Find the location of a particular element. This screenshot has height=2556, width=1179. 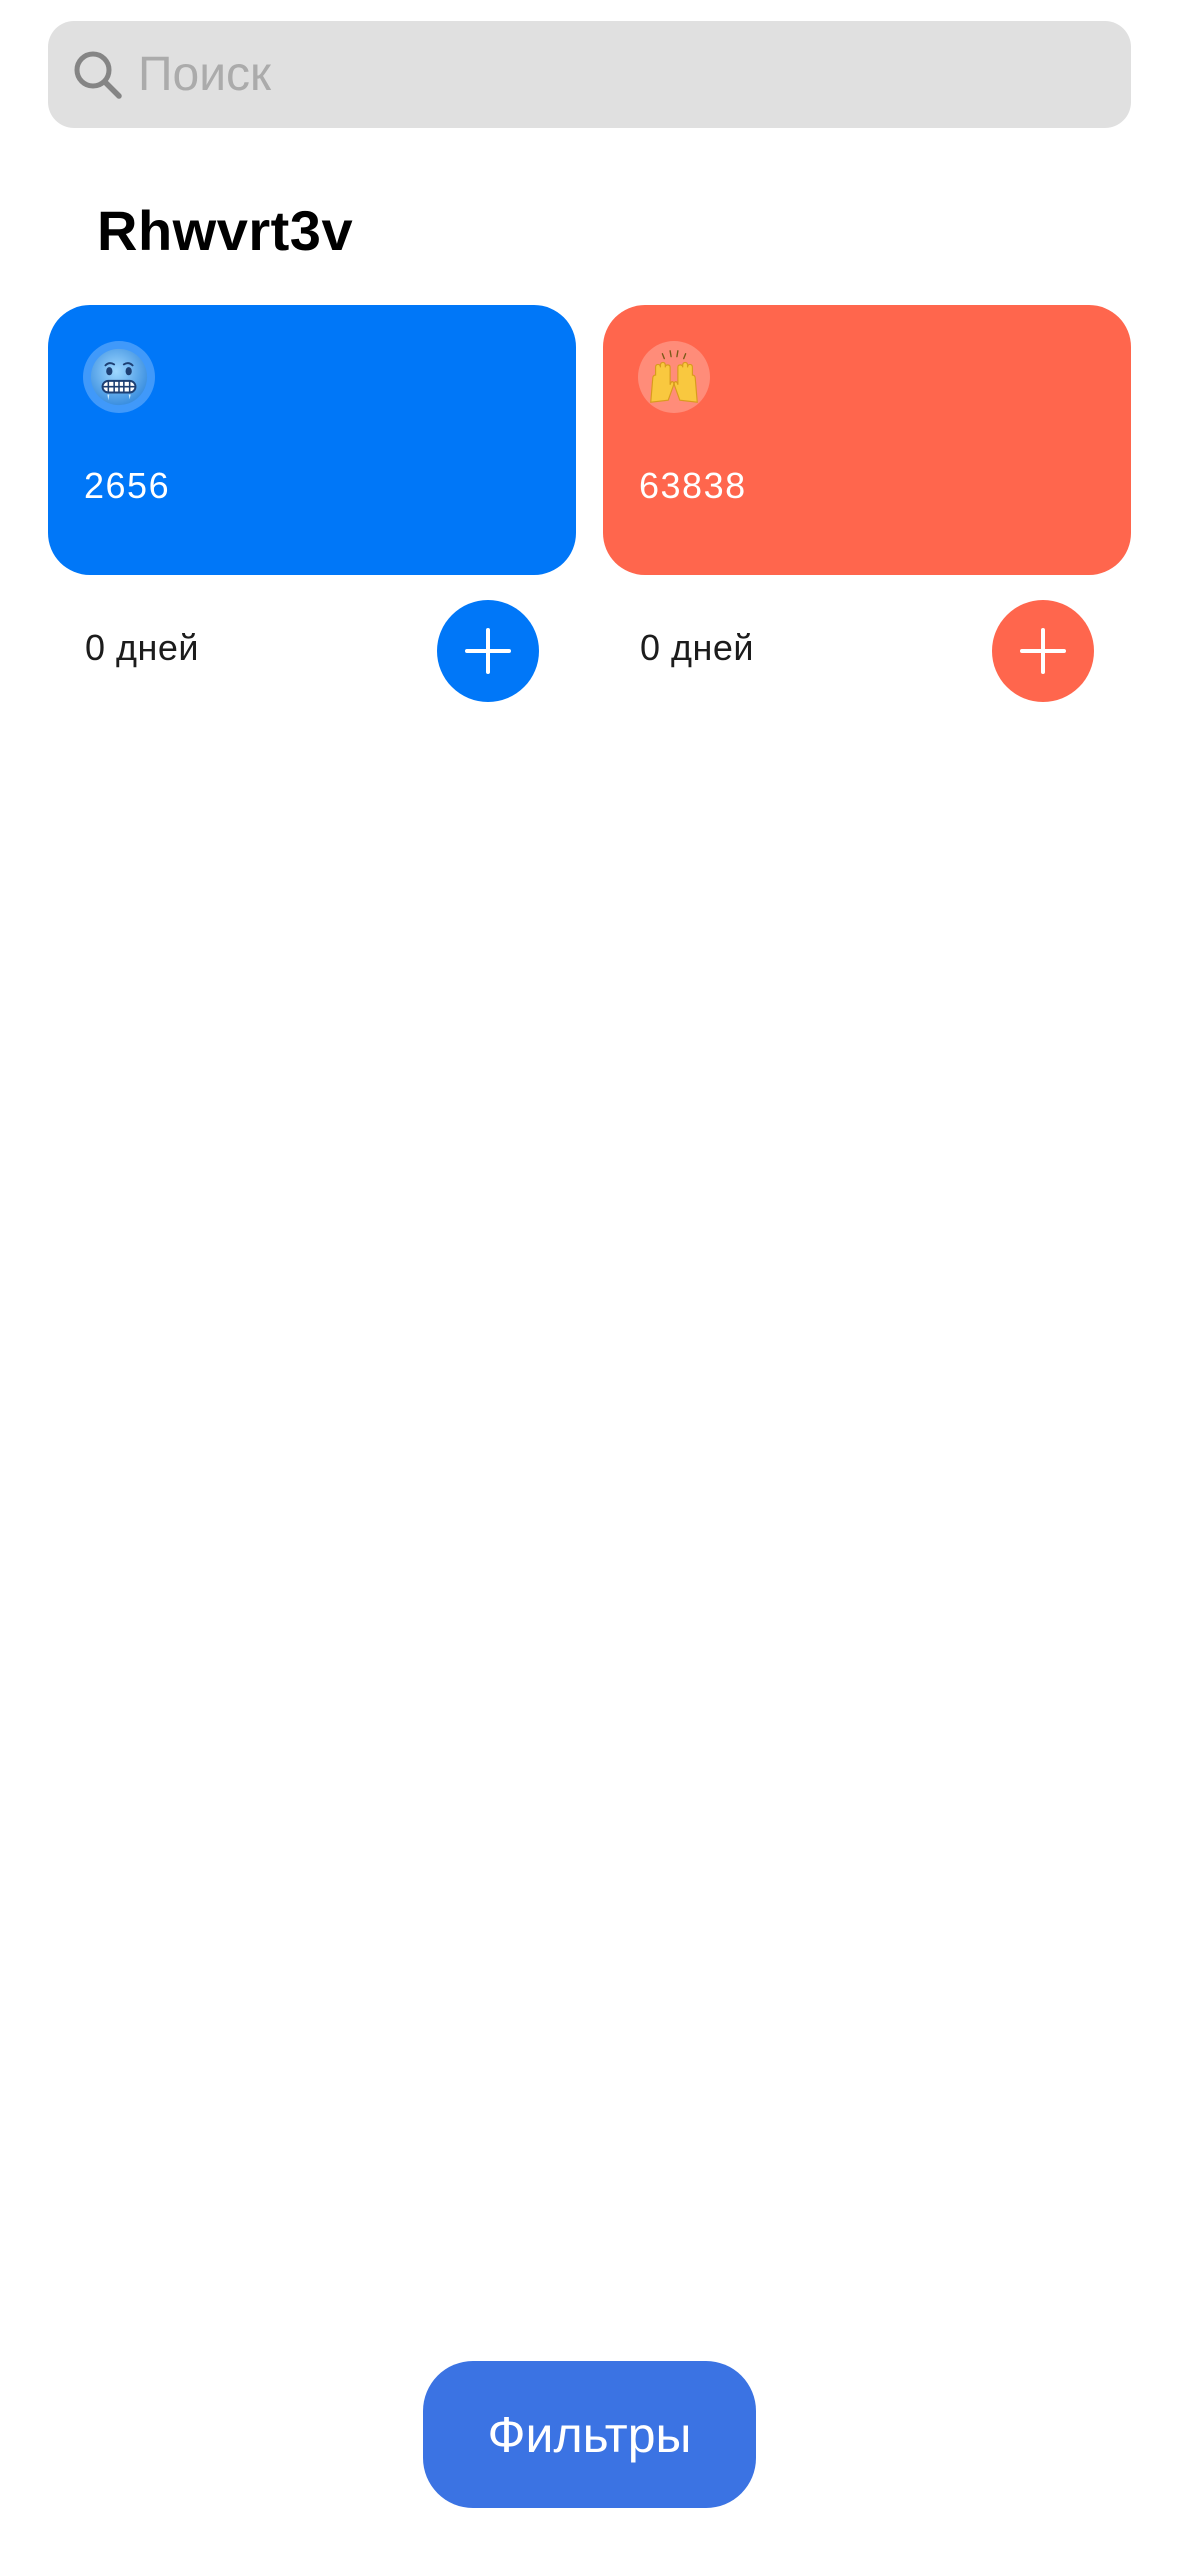

search-icon is located at coordinates (98, 75).